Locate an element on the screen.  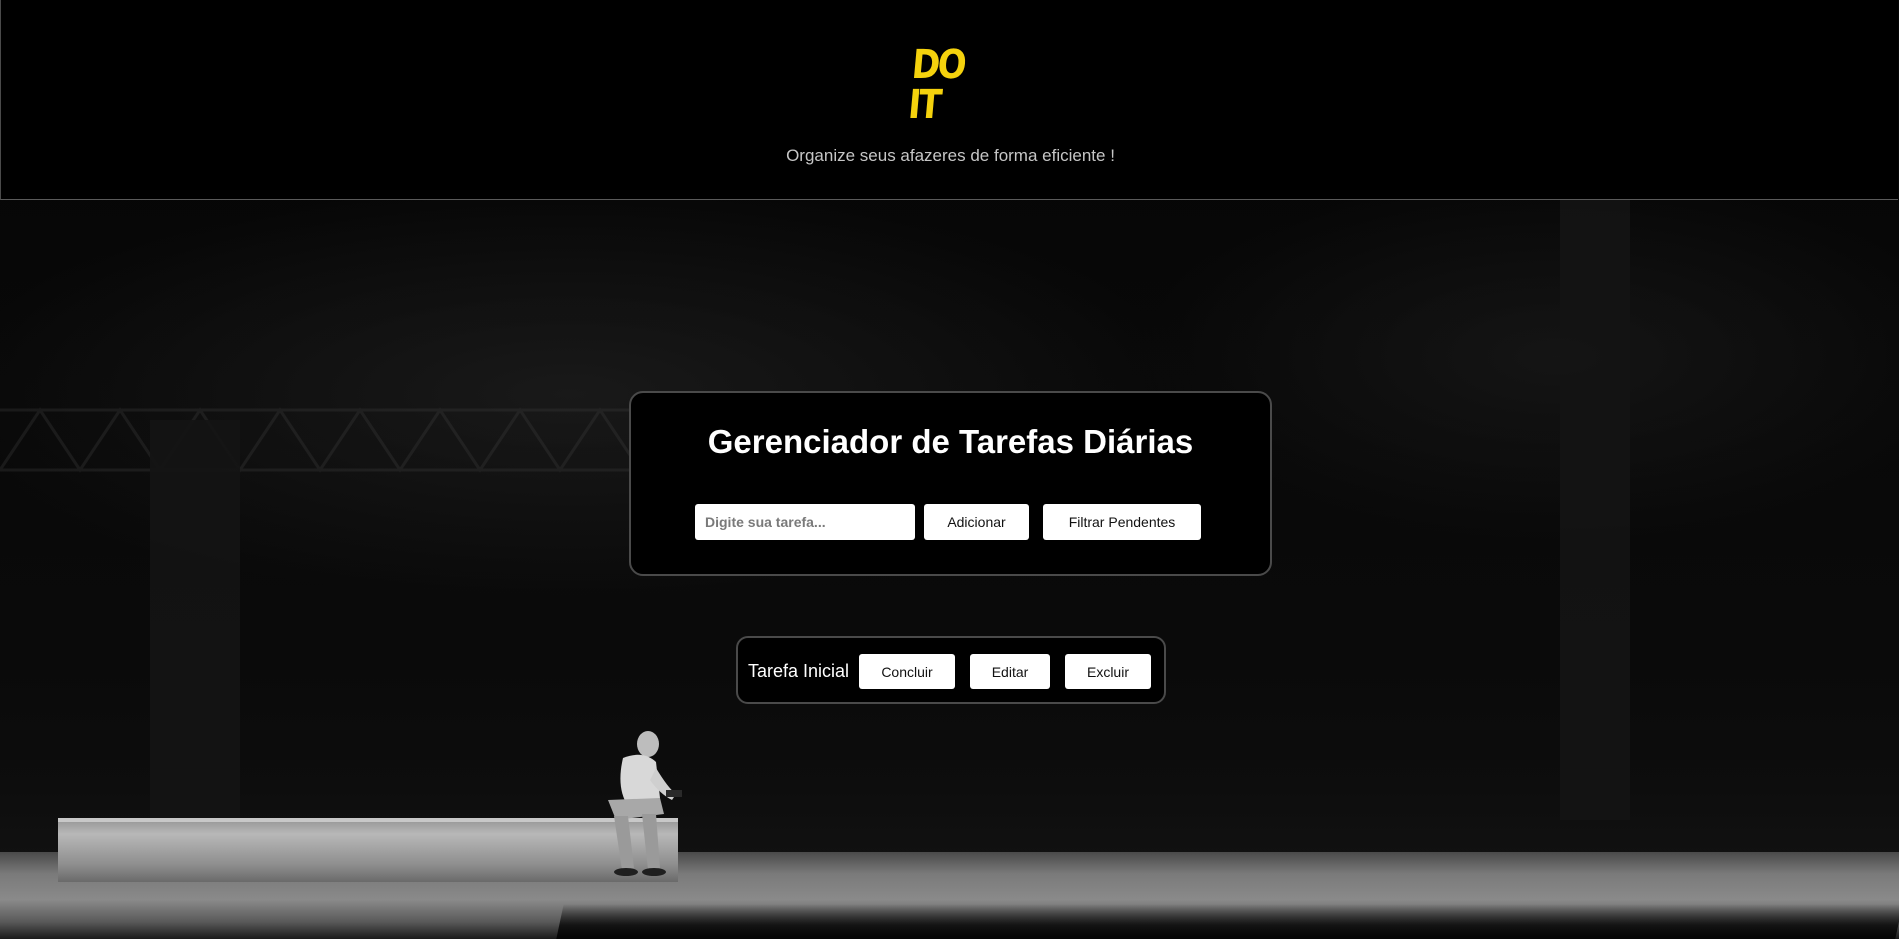
add-task-button: Adicionar is located at coordinates (976, 522).